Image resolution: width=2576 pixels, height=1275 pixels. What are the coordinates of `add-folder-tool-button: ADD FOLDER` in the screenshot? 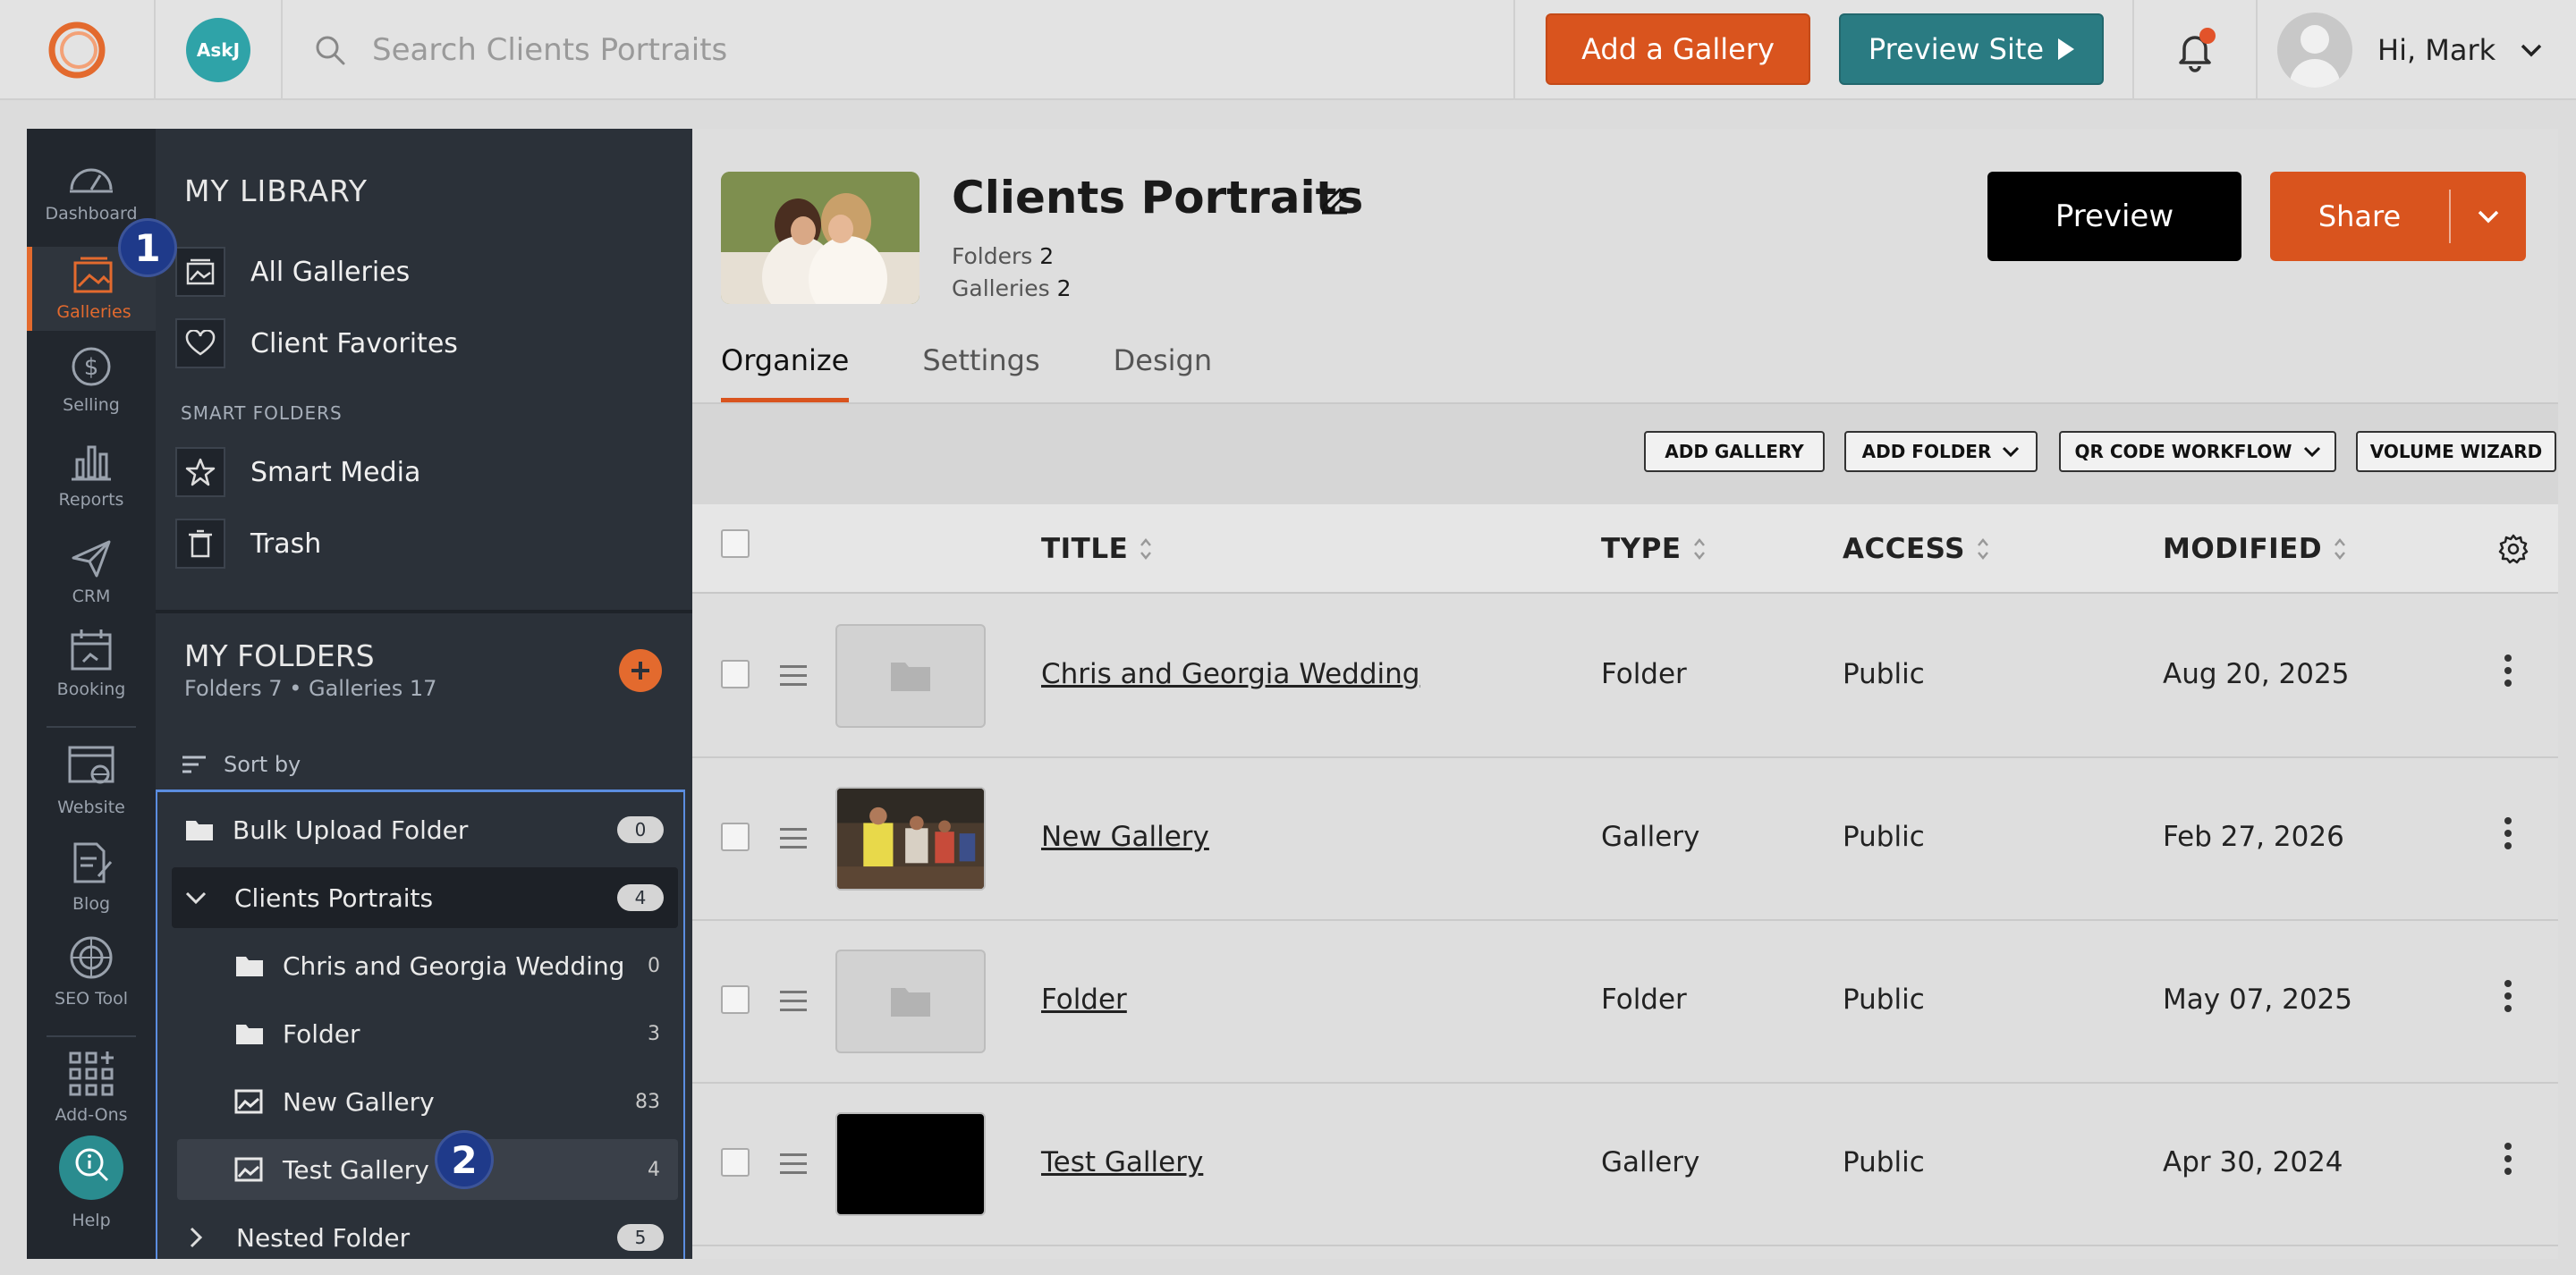 It's located at (1941, 451).